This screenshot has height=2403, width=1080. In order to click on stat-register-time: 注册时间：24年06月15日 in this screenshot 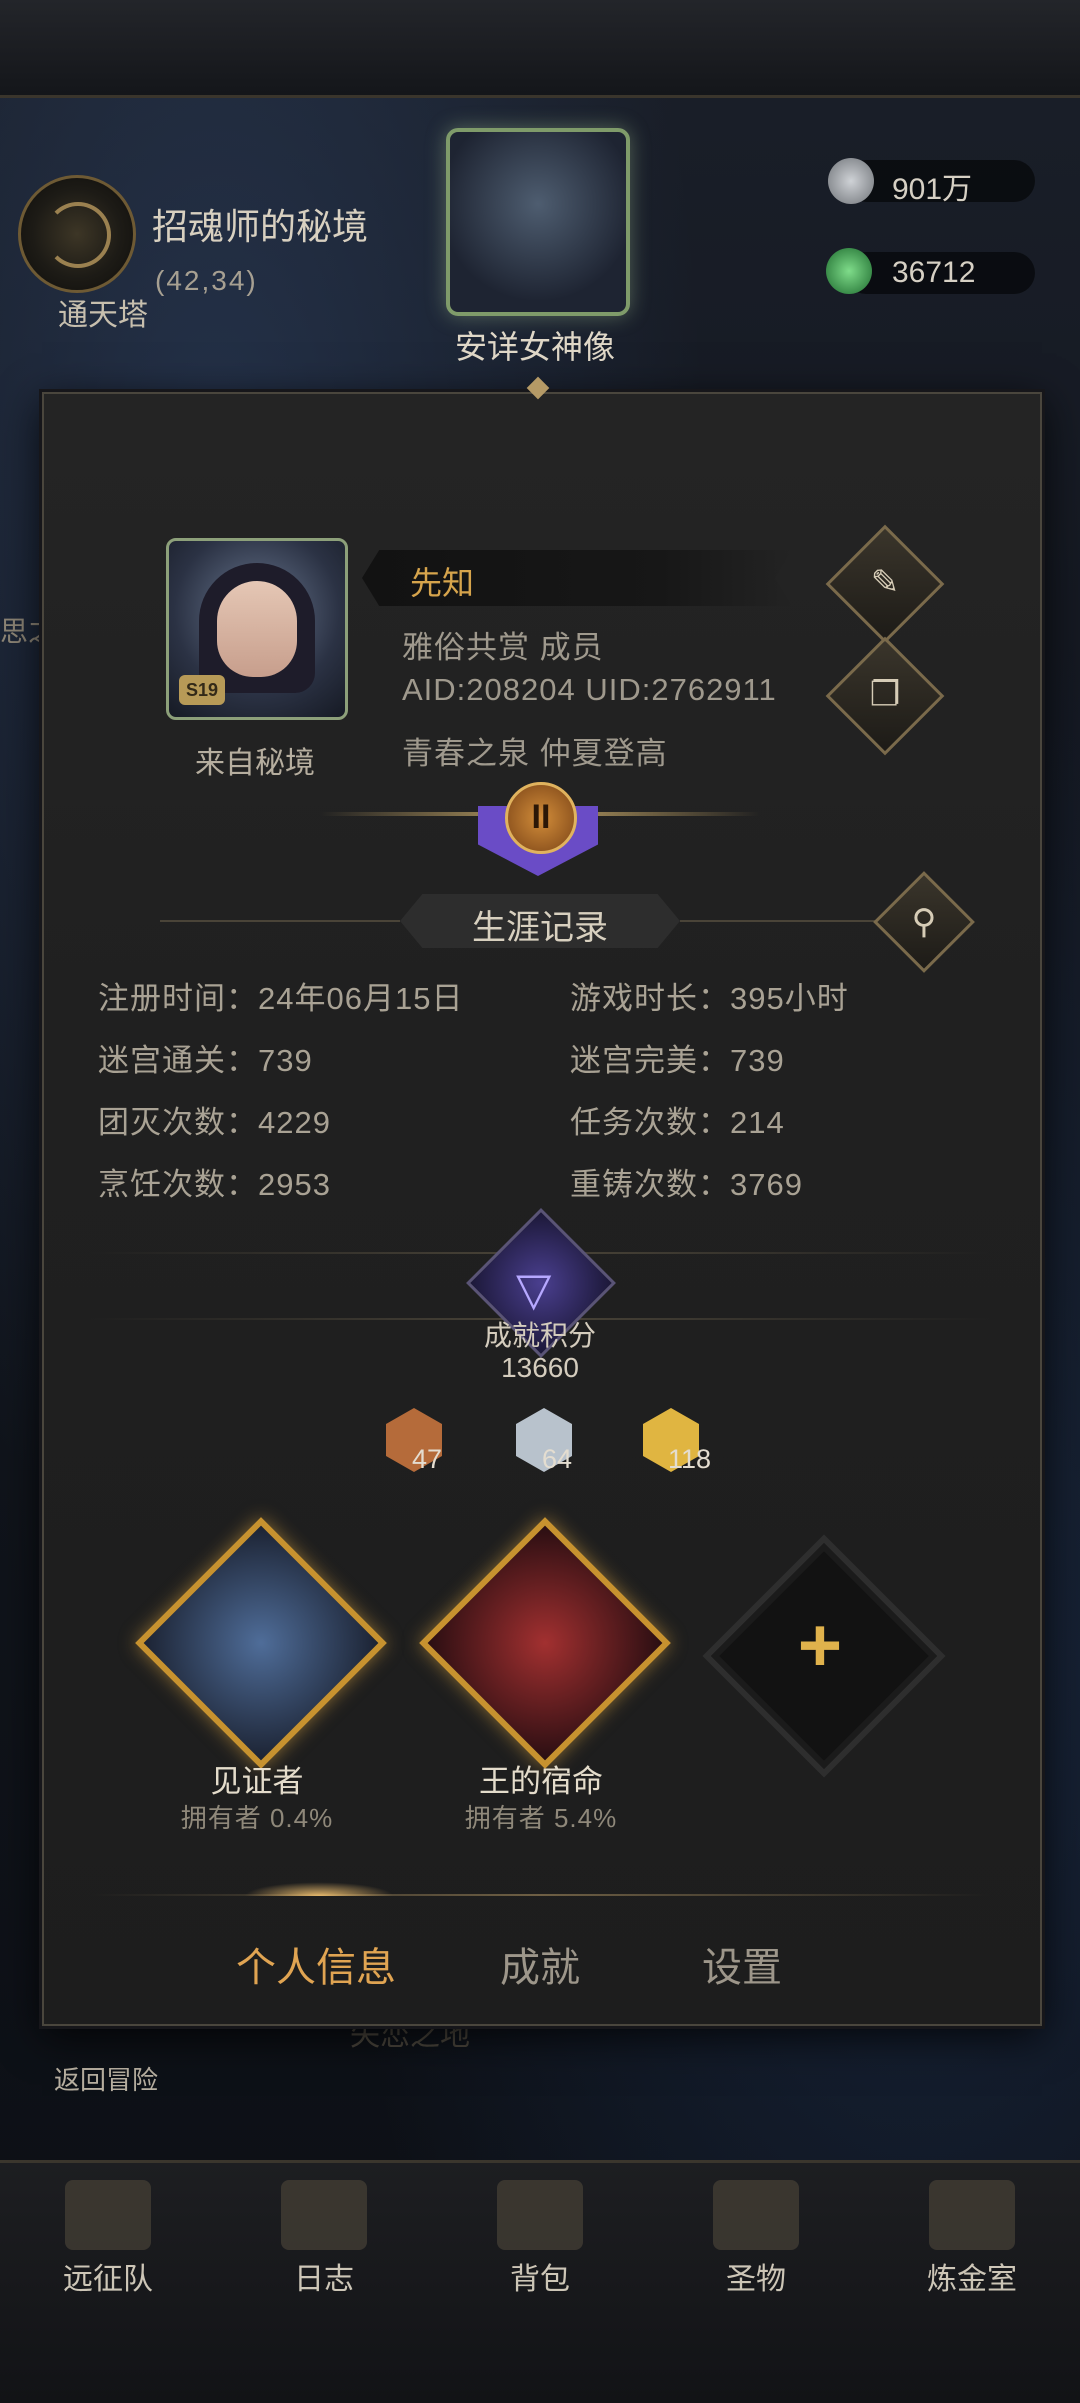, I will do `click(281, 998)`.